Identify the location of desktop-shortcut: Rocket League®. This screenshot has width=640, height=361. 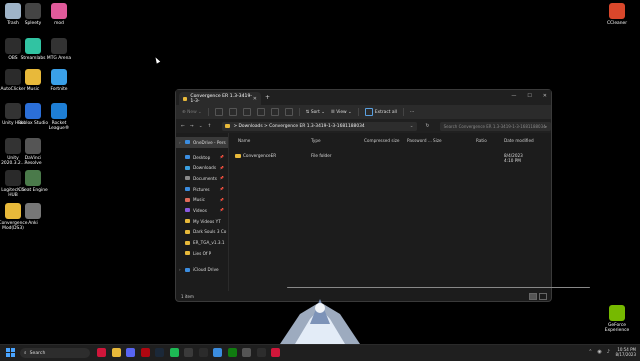
(59, 117).